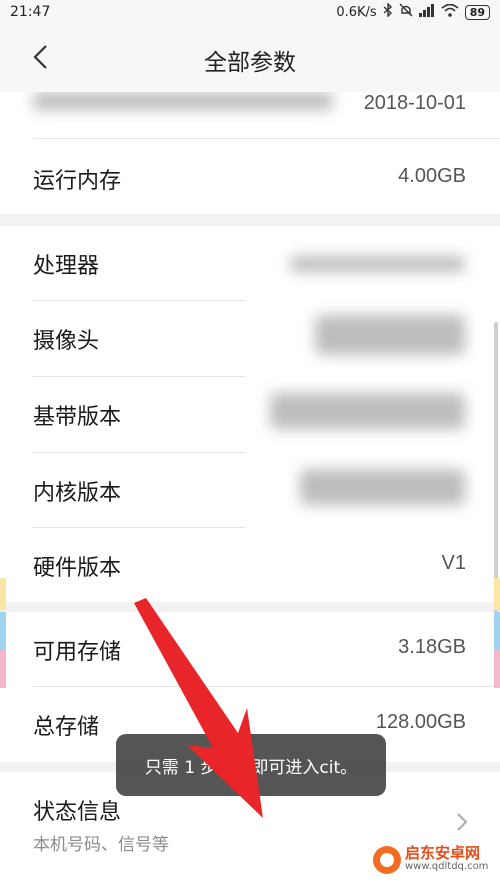 Image resolution: width=500 pixels, height=882 pixels. I want to click on bluetooth-icon, so click(388, 11).